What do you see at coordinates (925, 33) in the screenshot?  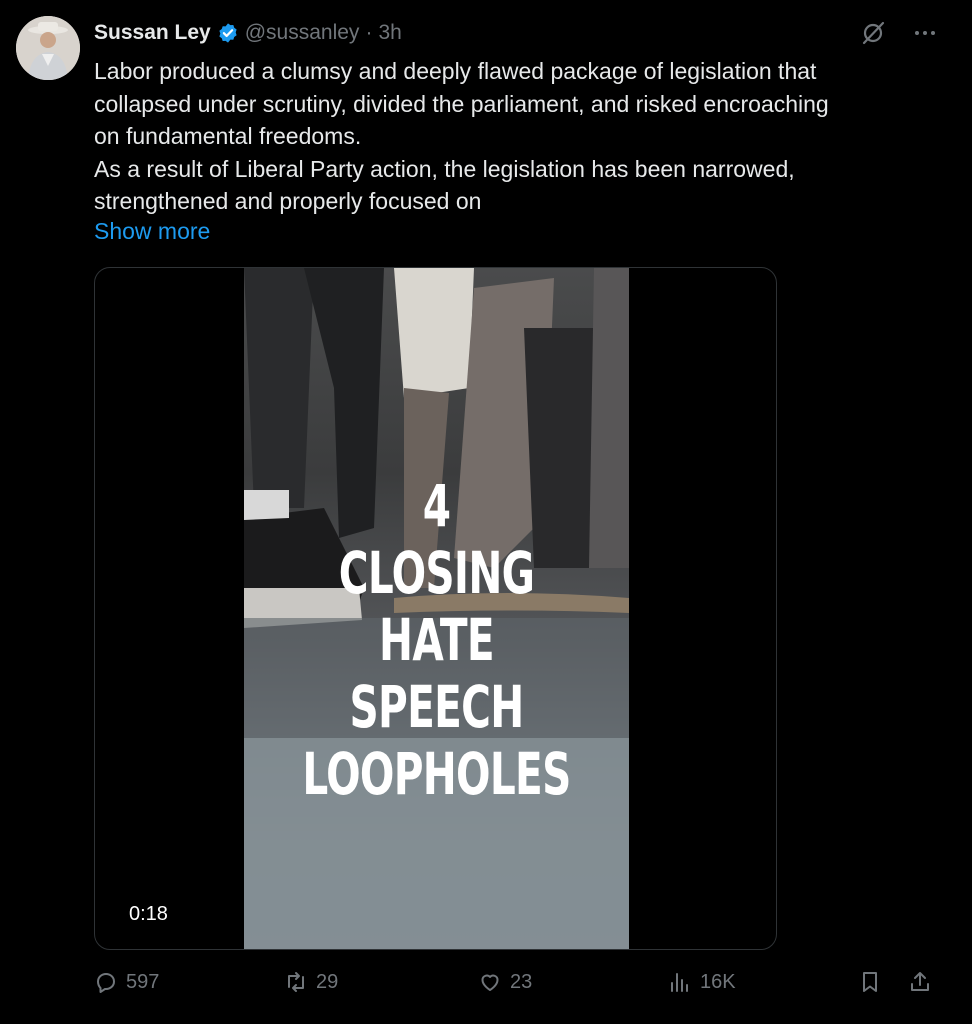 I see `more-options-icon` at bounding box center [925, 33].